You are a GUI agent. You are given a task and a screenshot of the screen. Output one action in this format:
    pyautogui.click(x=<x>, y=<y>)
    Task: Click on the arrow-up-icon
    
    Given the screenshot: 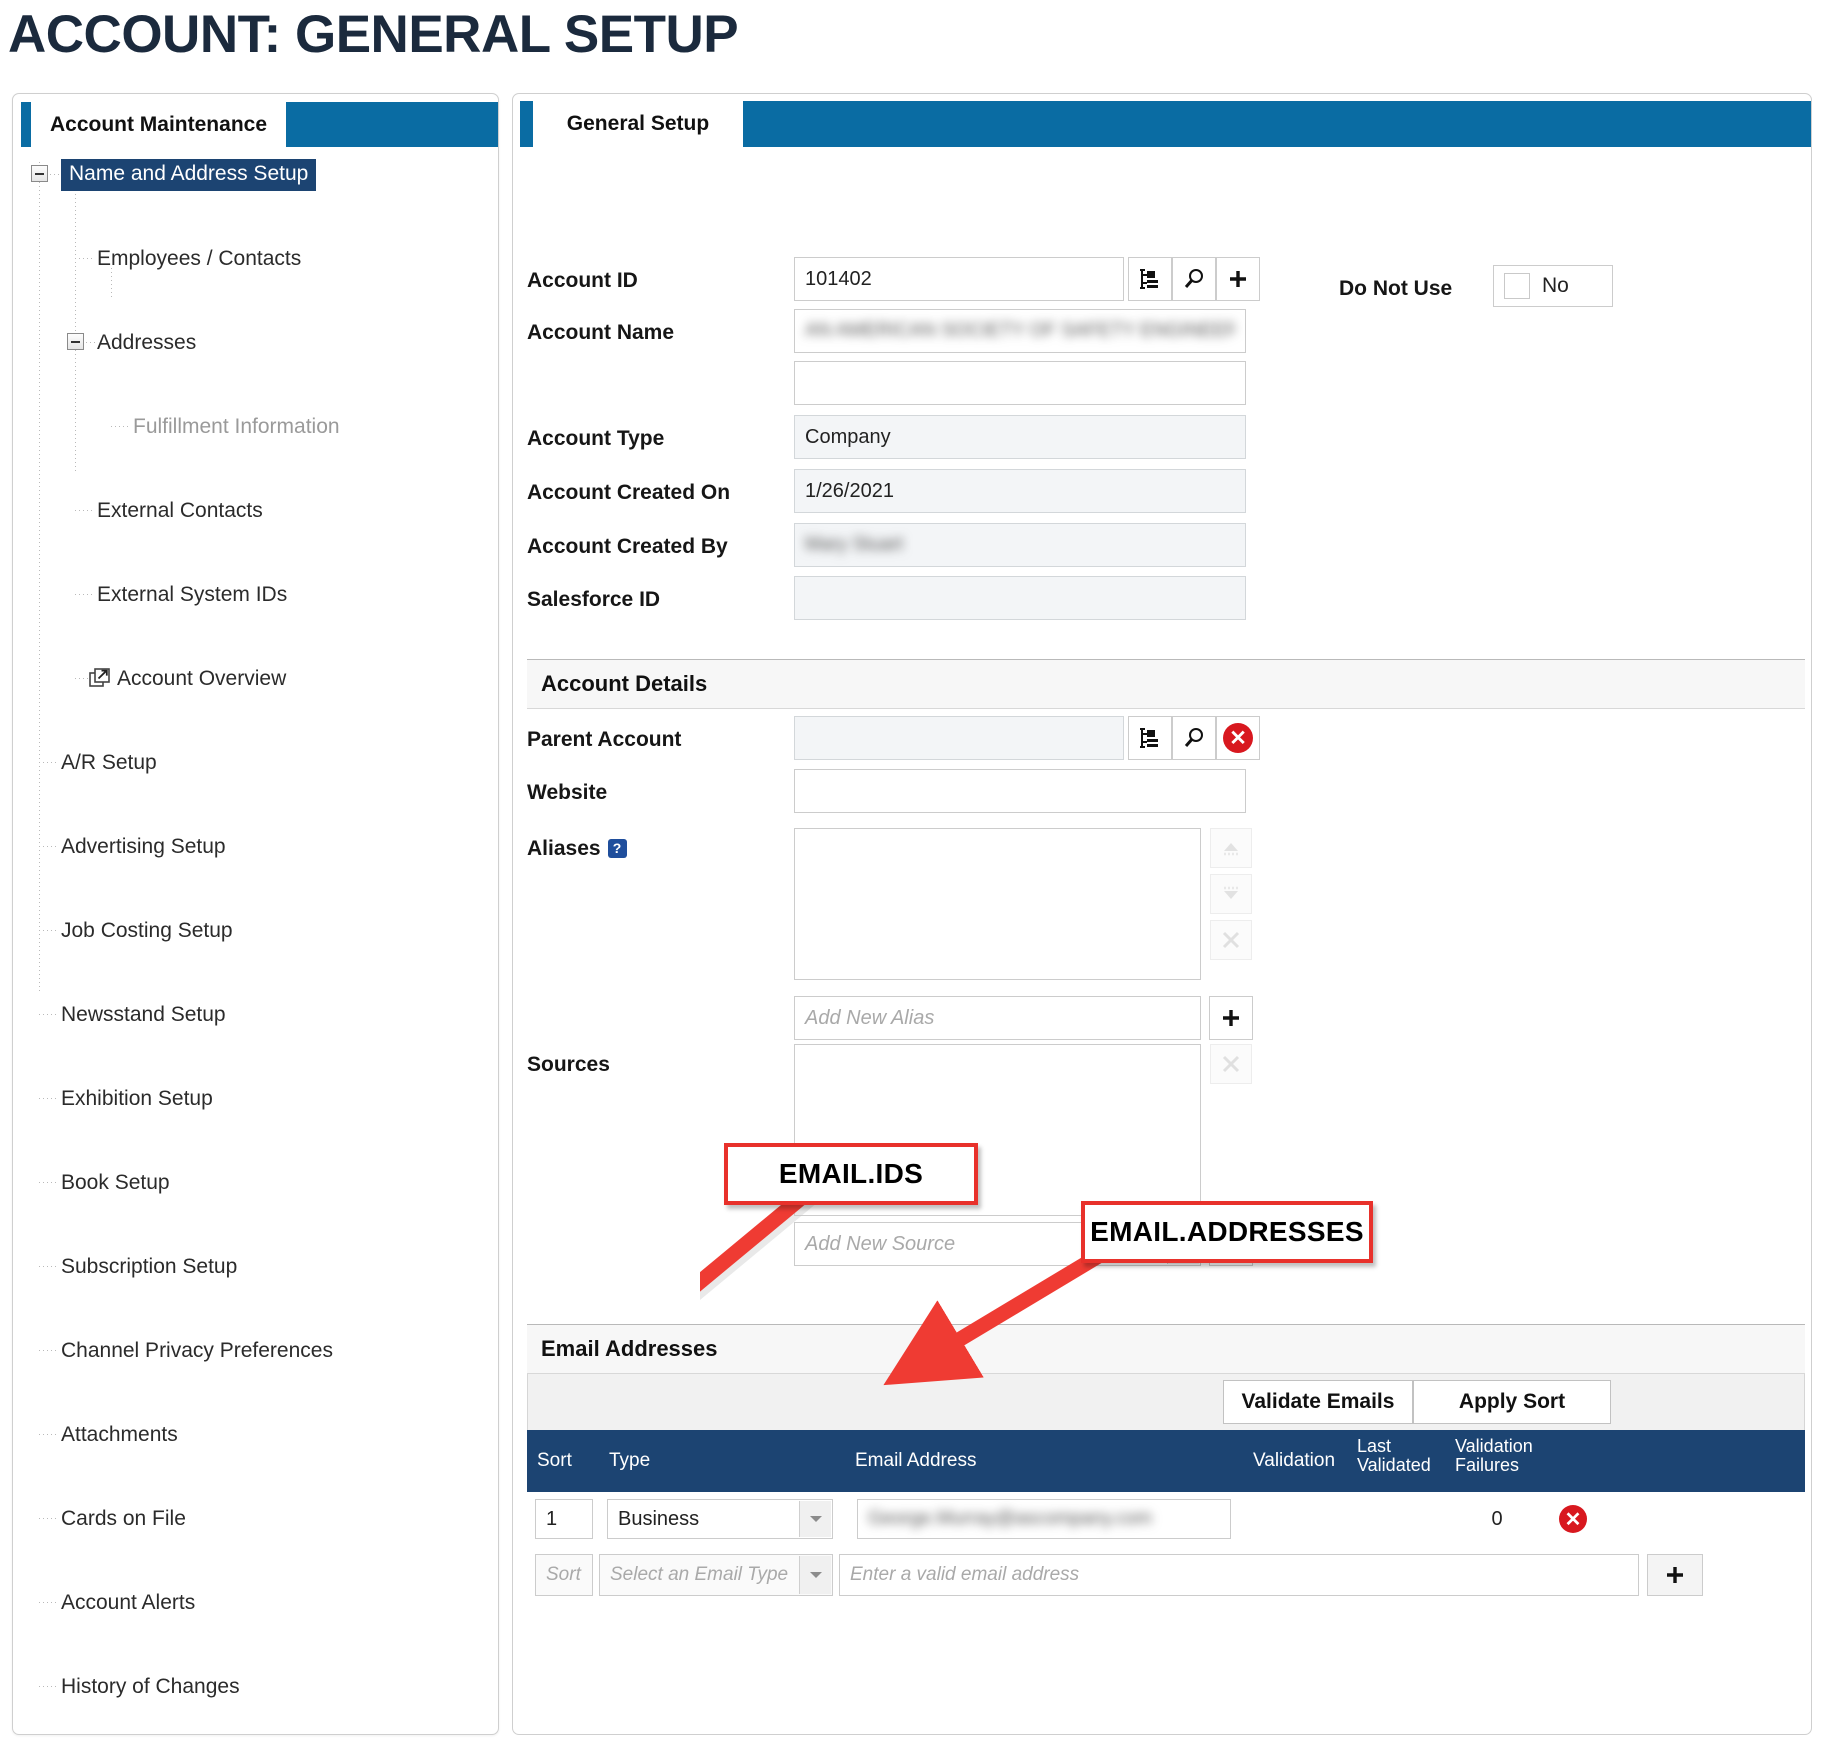 What is the action you would take?
    pyautogui.click(x=1231, y=849)
    